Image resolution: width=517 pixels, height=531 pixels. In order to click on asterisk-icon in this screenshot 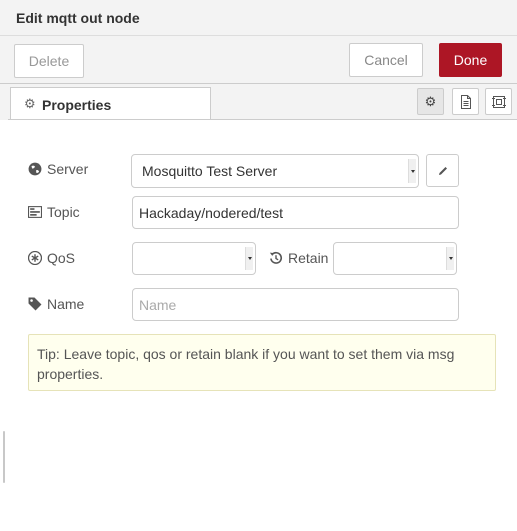, I will do `click(35, 258)`.